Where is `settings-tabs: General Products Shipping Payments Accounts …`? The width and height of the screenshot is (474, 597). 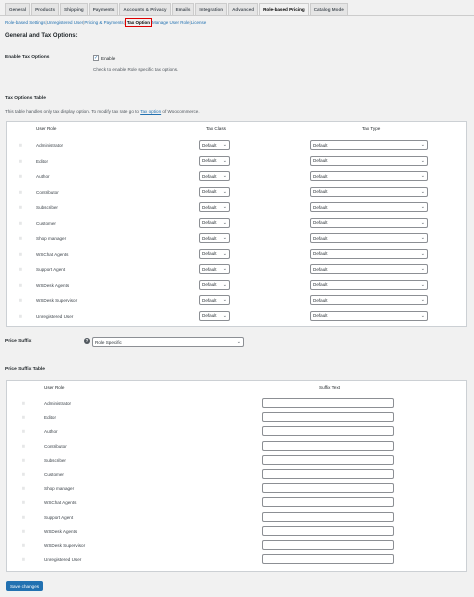 settings-tabs: General Products Shipping Payments Accounts … is located at coordinates (176, 9).